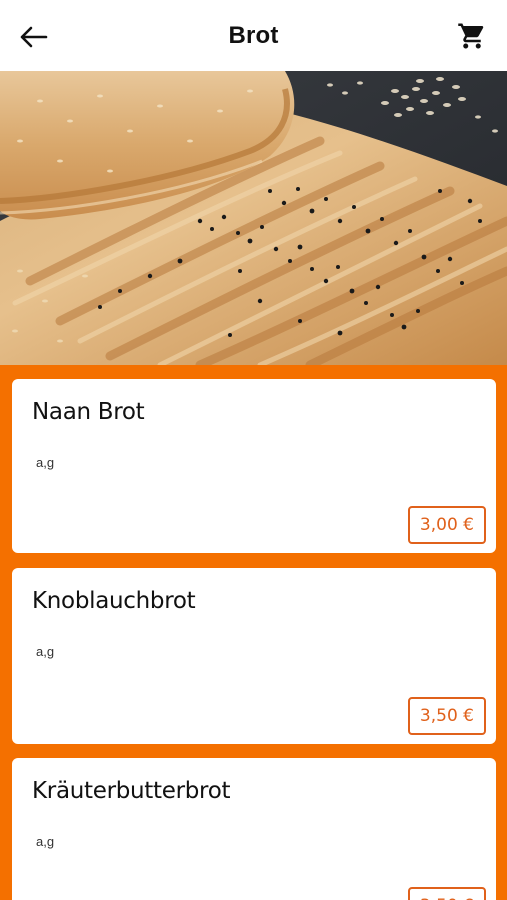  I want to click on shopping-cart-icon, so click(471, 36).